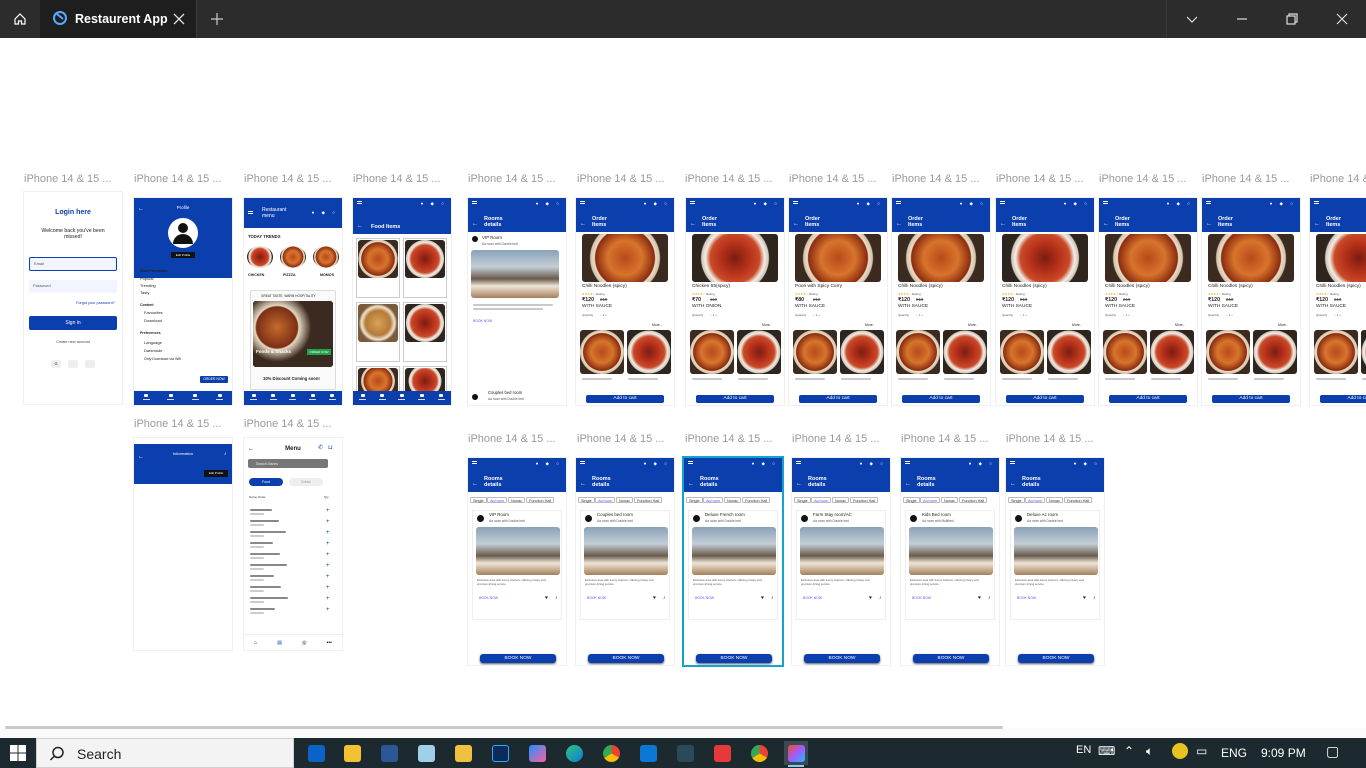  What do you see at coordinates (90, 364) in the screenshot?
I see `apple-icon` at bounding box center [90, 364].